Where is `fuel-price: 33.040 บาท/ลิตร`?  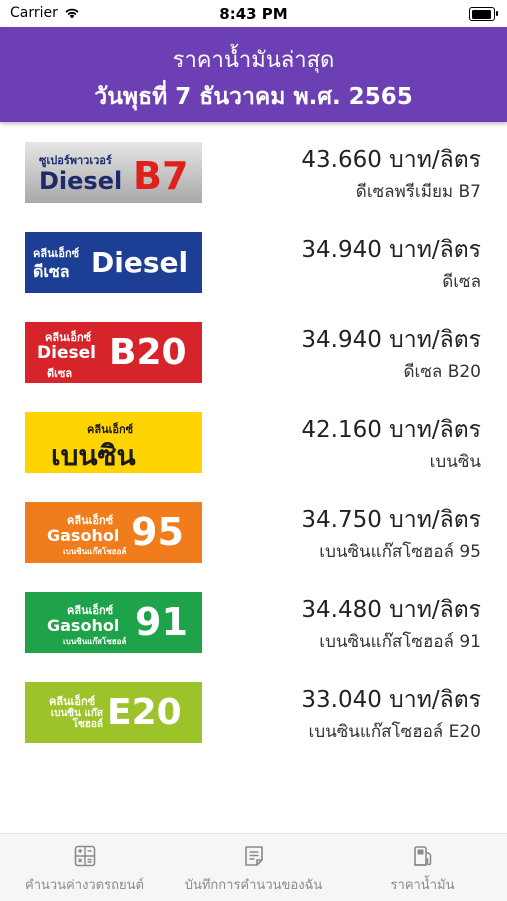 fuel-price: 33.040 บาท/ลิตร is located at coordinates (391, 700).